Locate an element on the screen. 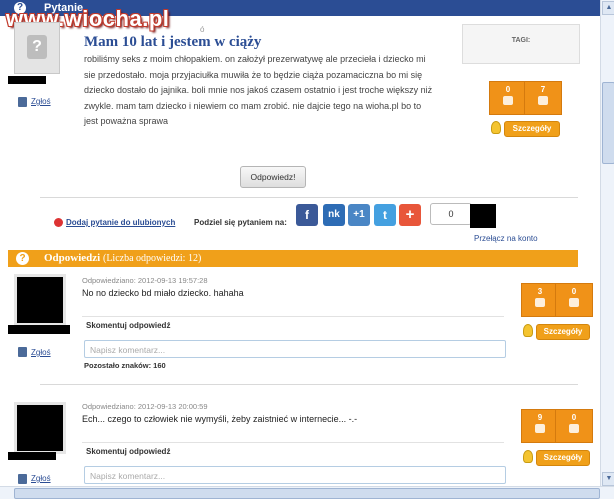  answer-text: No no dziecko bd miało dziecko. hahaha is located at coordinates (163, 293).